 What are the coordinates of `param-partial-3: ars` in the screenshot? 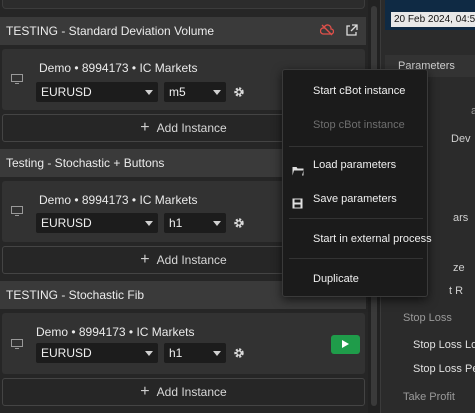 It's located at (461, 218).